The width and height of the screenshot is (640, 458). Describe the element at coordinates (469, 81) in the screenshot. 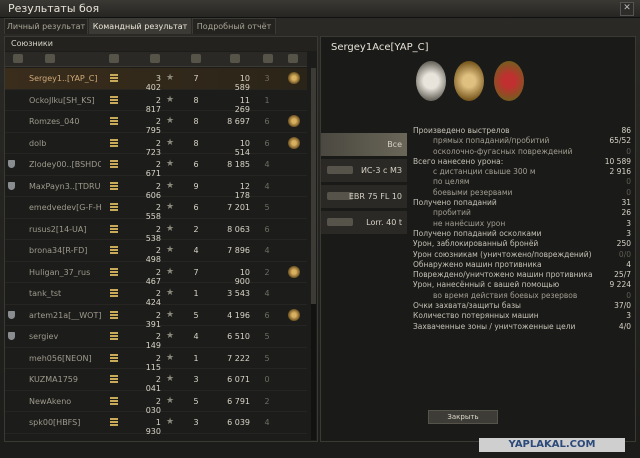

I see `shells-medal-icon` at that location.